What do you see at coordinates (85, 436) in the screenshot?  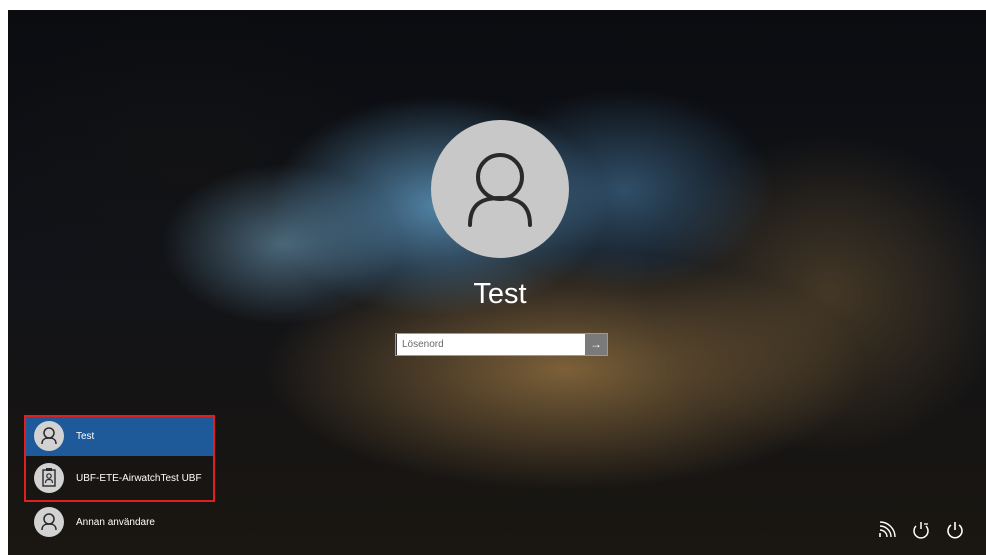 I see `user-item-label: Test` at bounding box center [85, 436].